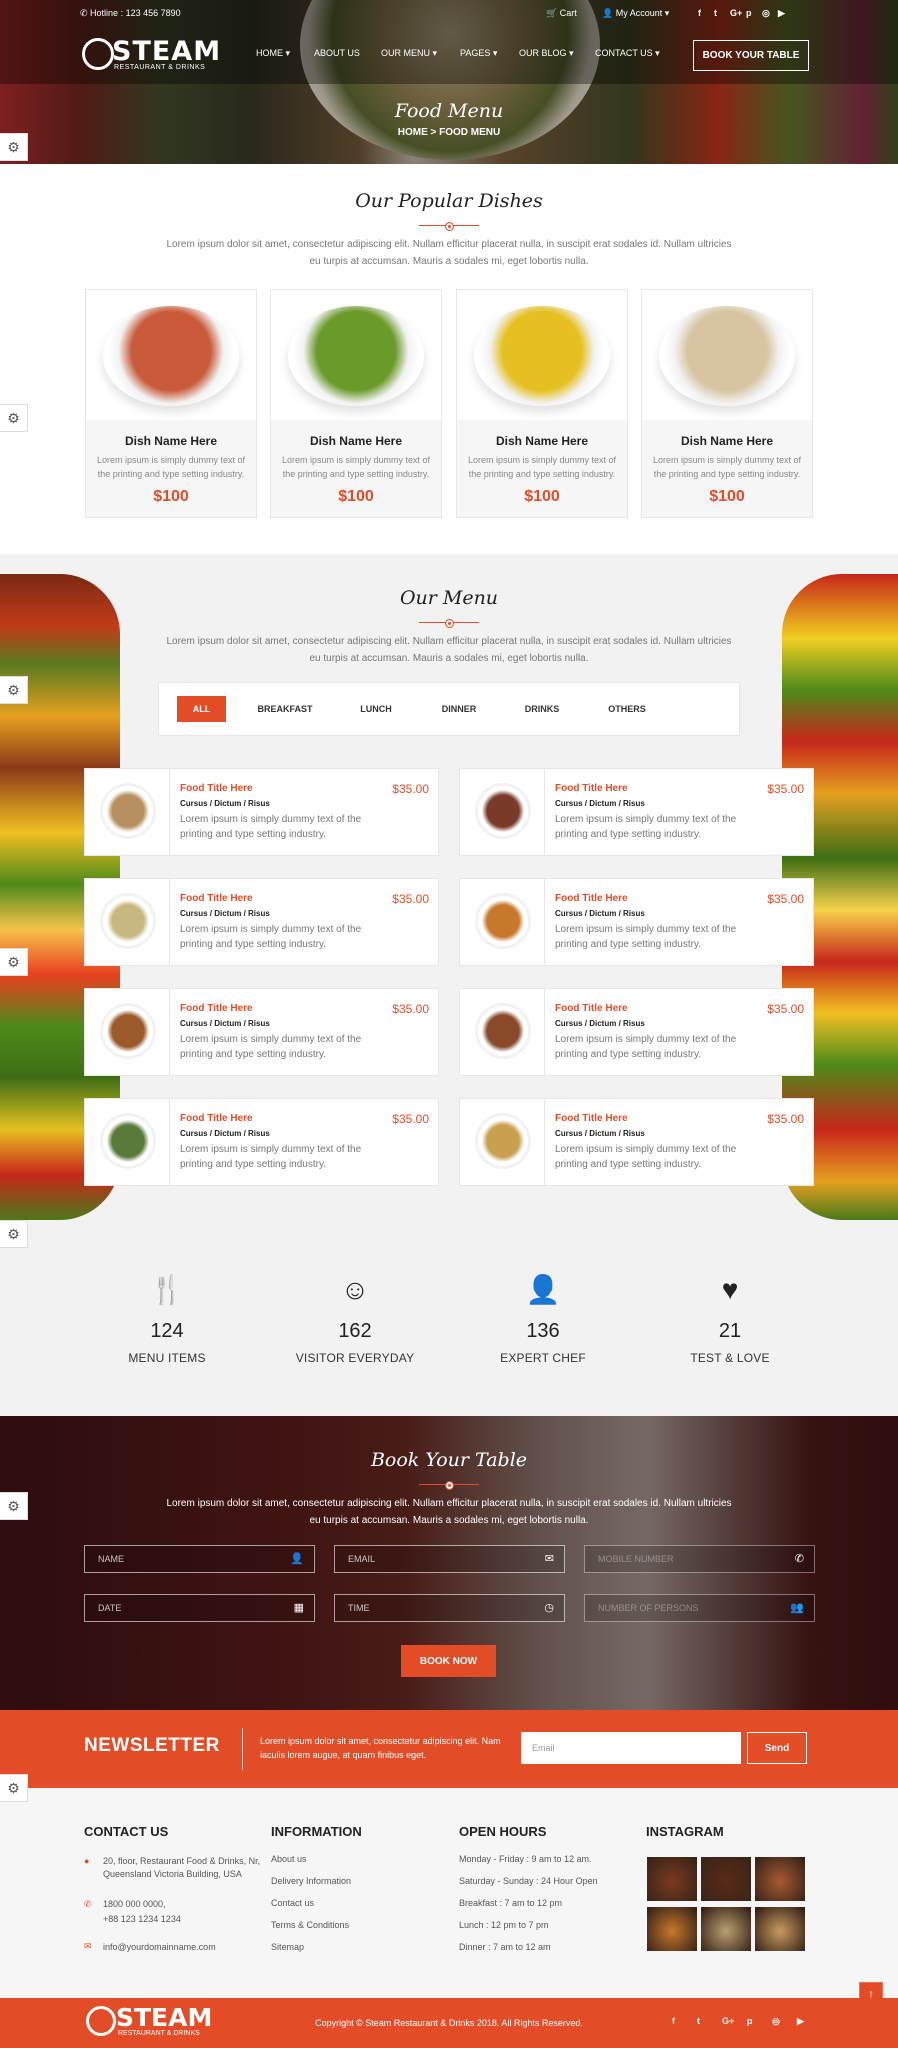  Describe the element at coordinates (273, 53) in the screenshot. I see `nav-home: HOME ▾` at that location.